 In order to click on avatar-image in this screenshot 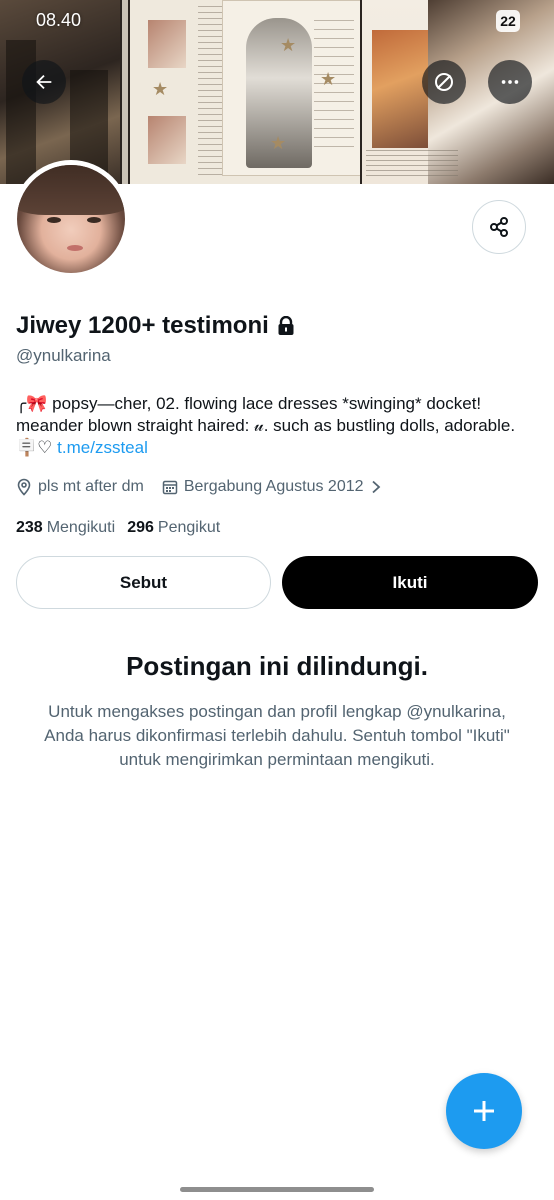, I will do `click(71, 219)`.